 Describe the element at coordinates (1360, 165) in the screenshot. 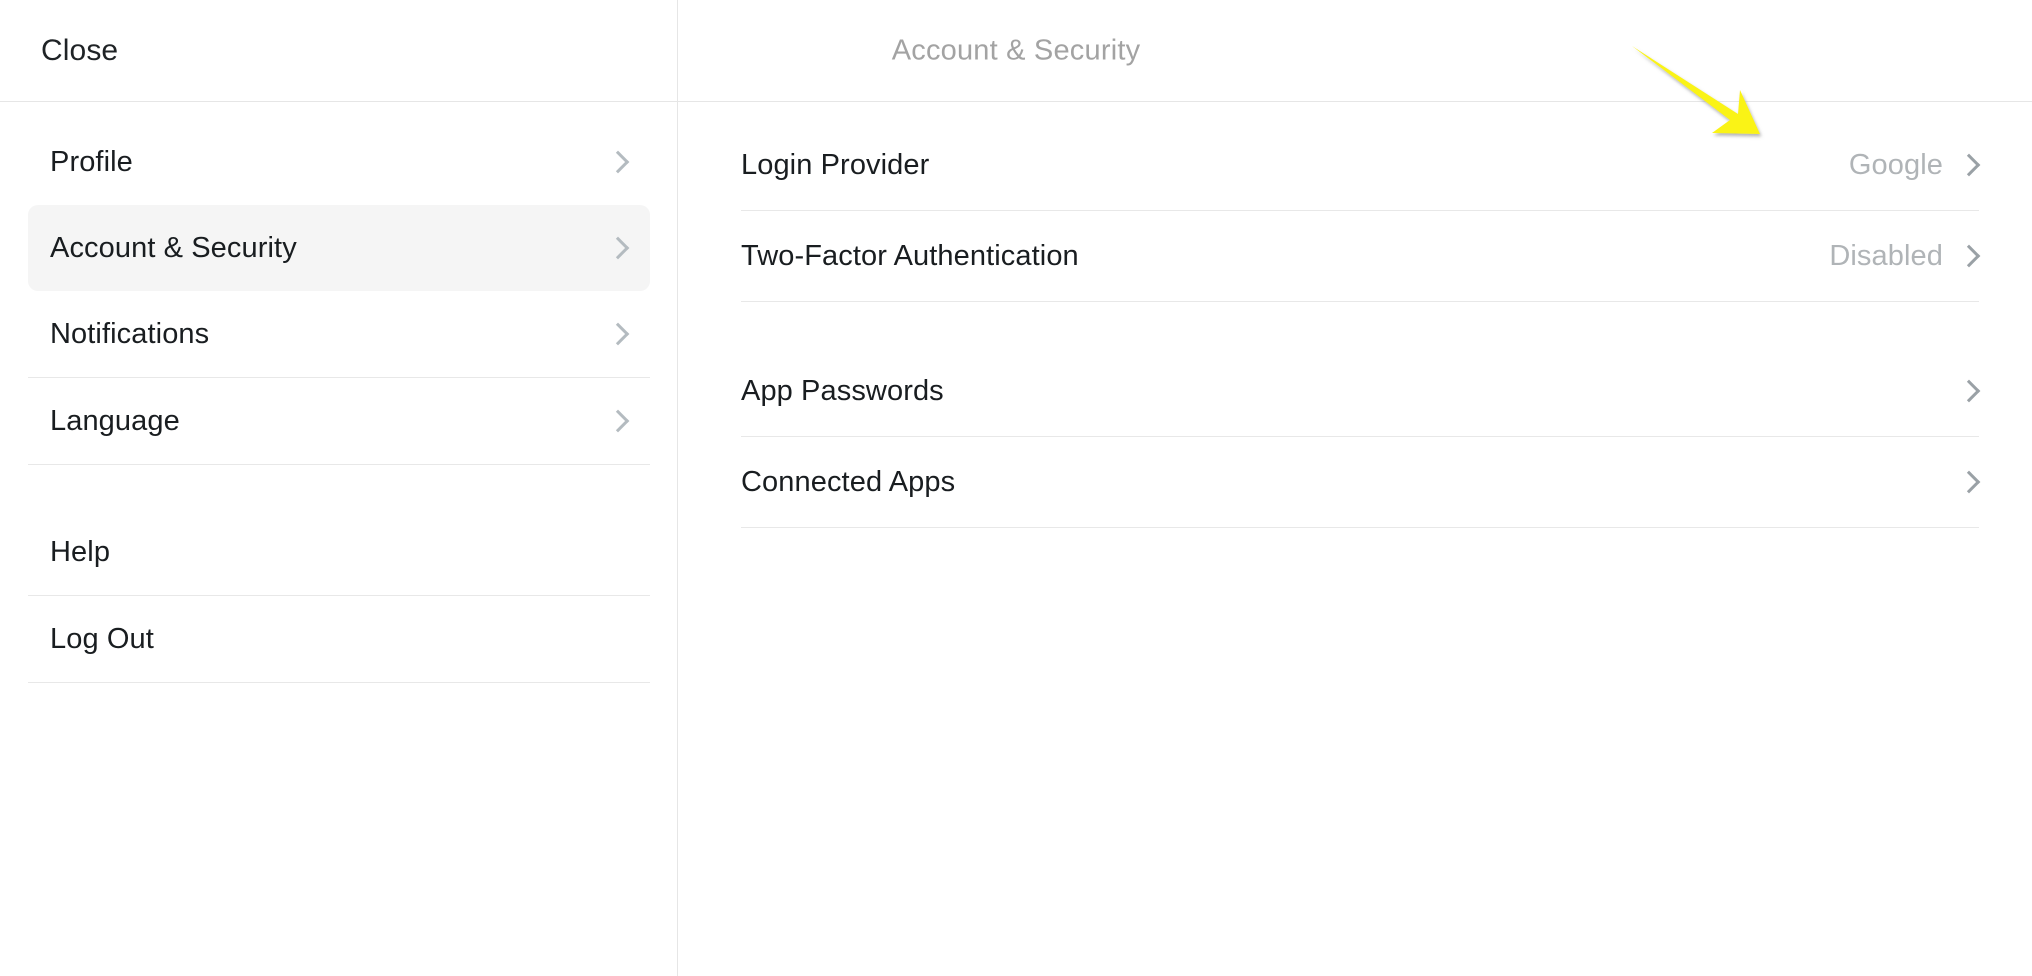

I see `setting-row-login-provider: Login Provider Google` at that location.